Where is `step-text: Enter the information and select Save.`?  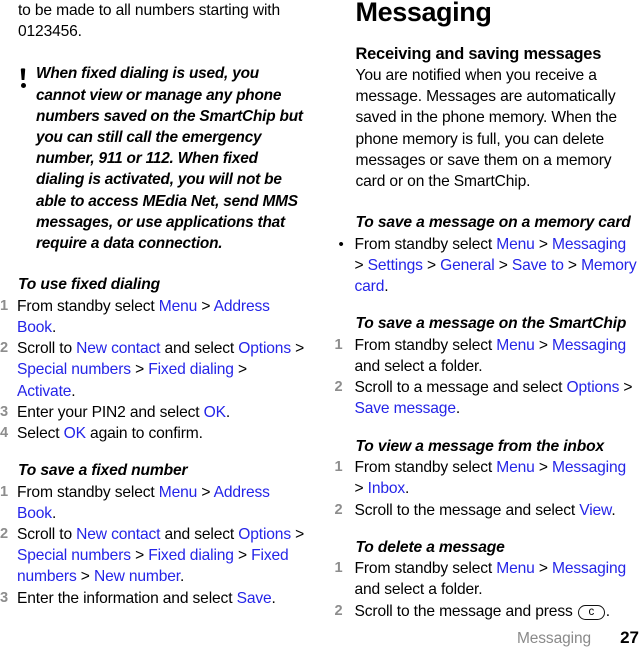 step-text: Enter the information and select Save. is located at coordinates (146, 598).